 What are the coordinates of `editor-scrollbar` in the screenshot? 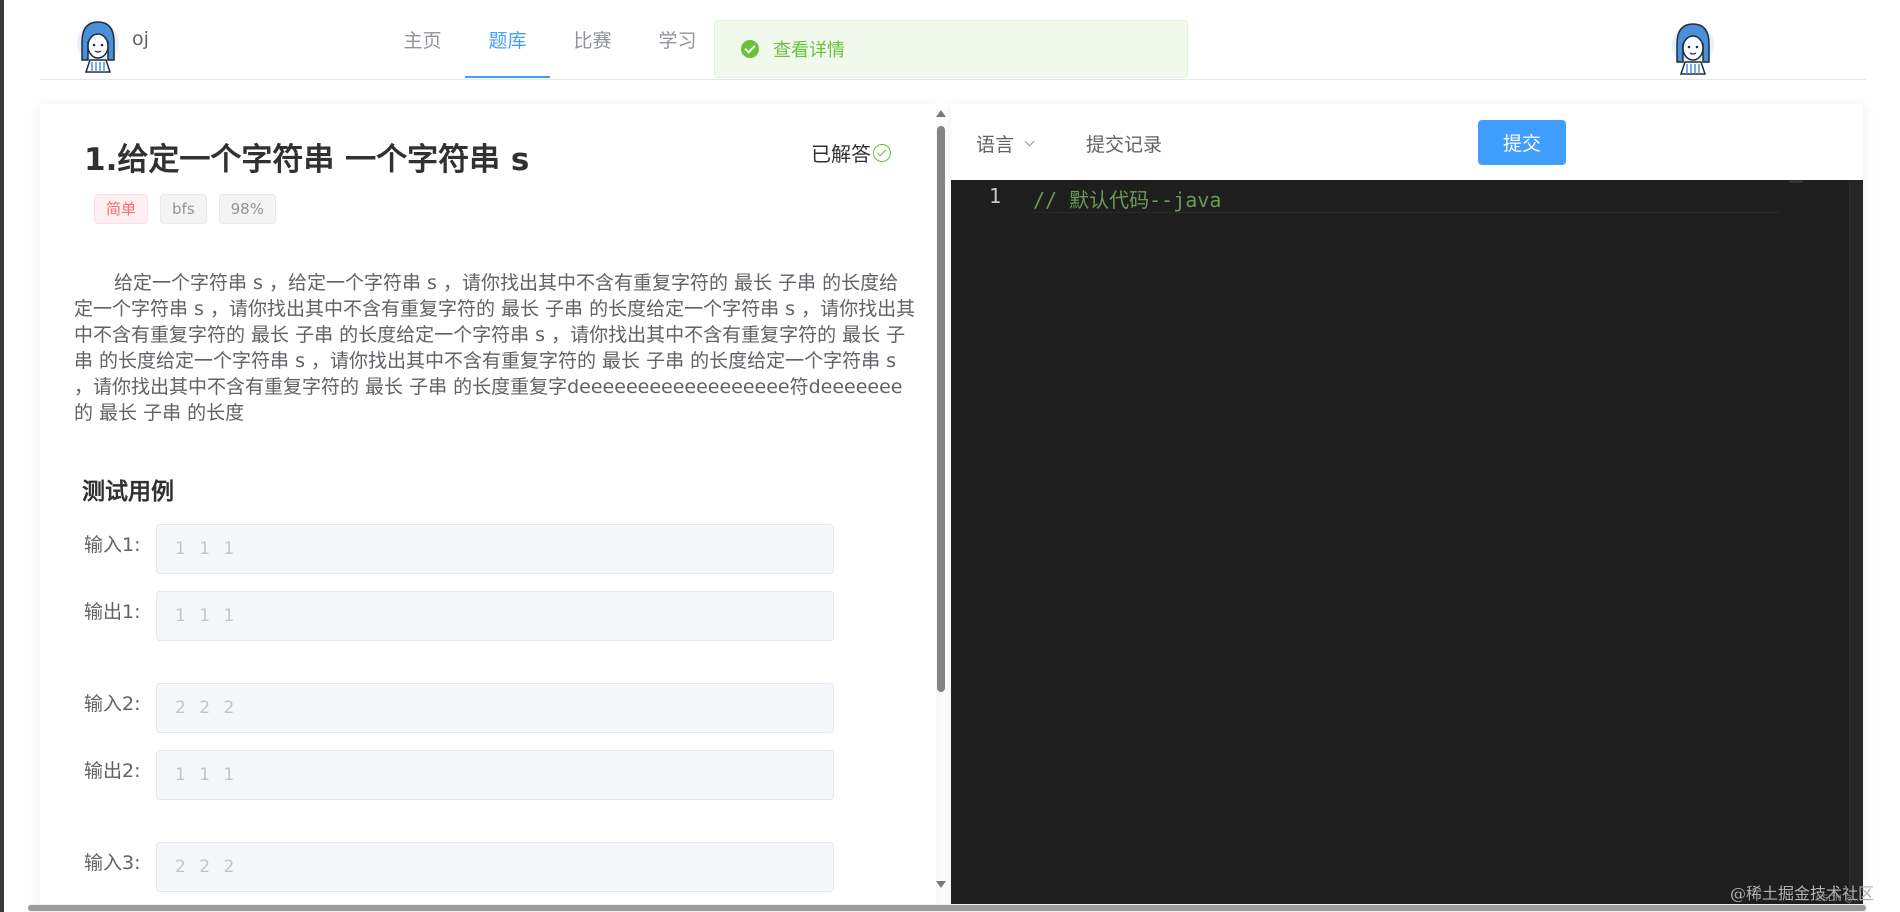 It's located at (1856, 542).